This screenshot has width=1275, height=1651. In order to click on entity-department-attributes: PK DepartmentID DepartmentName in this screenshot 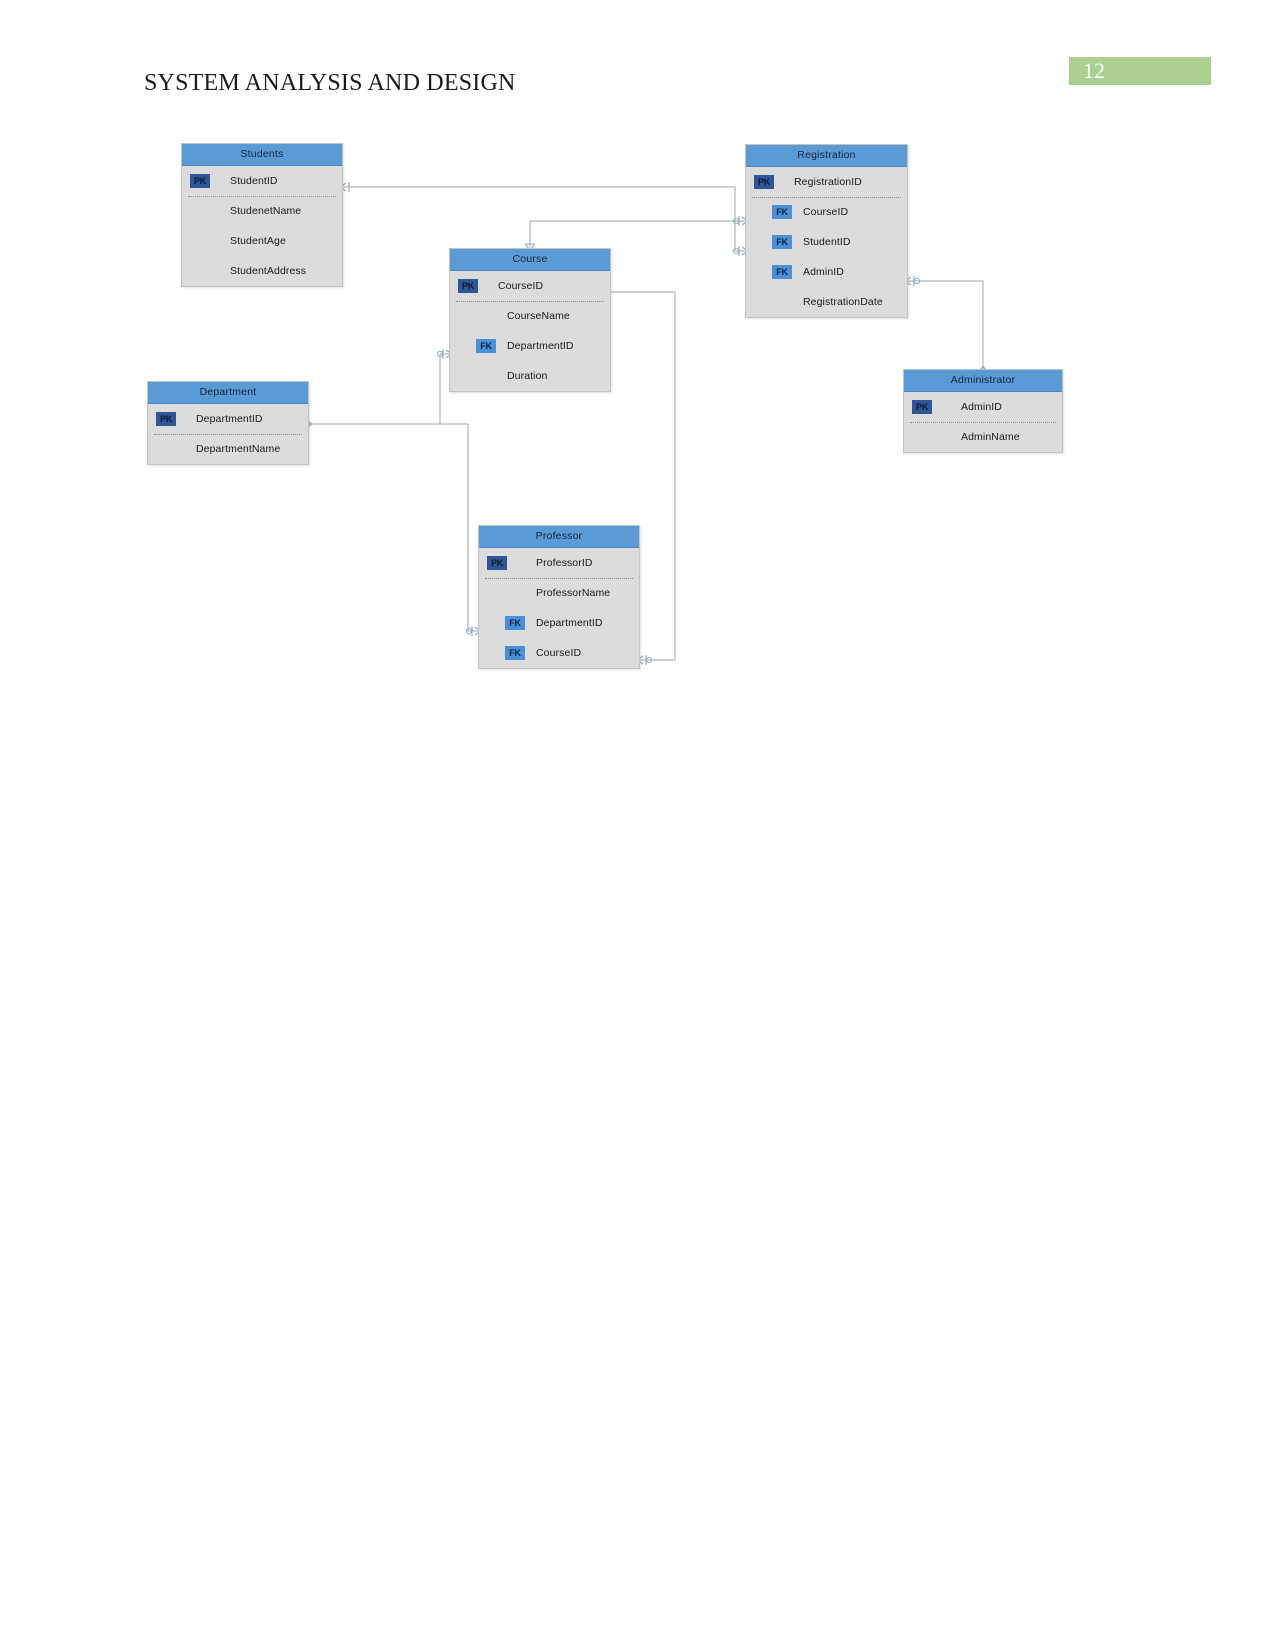, I will do `click(228, 434)`.